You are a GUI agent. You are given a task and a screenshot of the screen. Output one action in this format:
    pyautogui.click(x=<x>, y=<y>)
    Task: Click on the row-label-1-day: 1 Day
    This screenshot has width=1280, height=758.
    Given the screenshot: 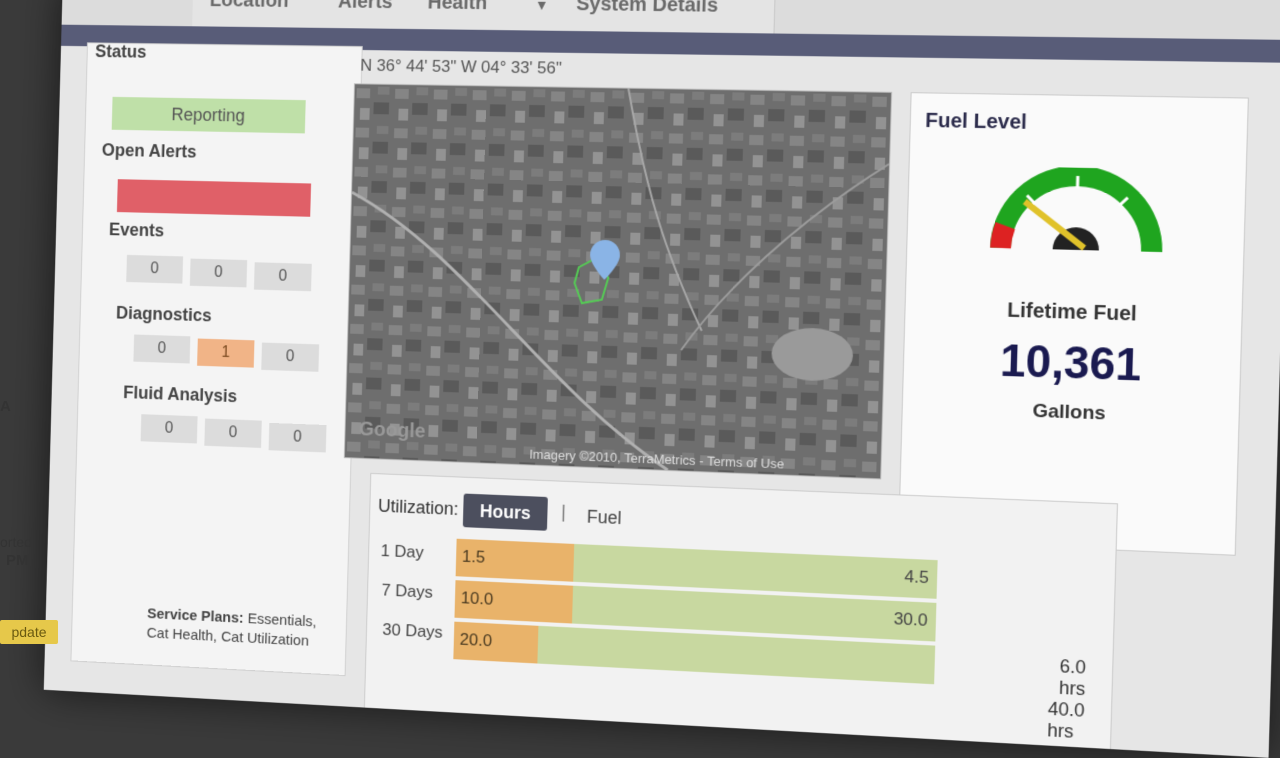 What is the action you would take?
    pyautogui.click(x=401, y=552)
    